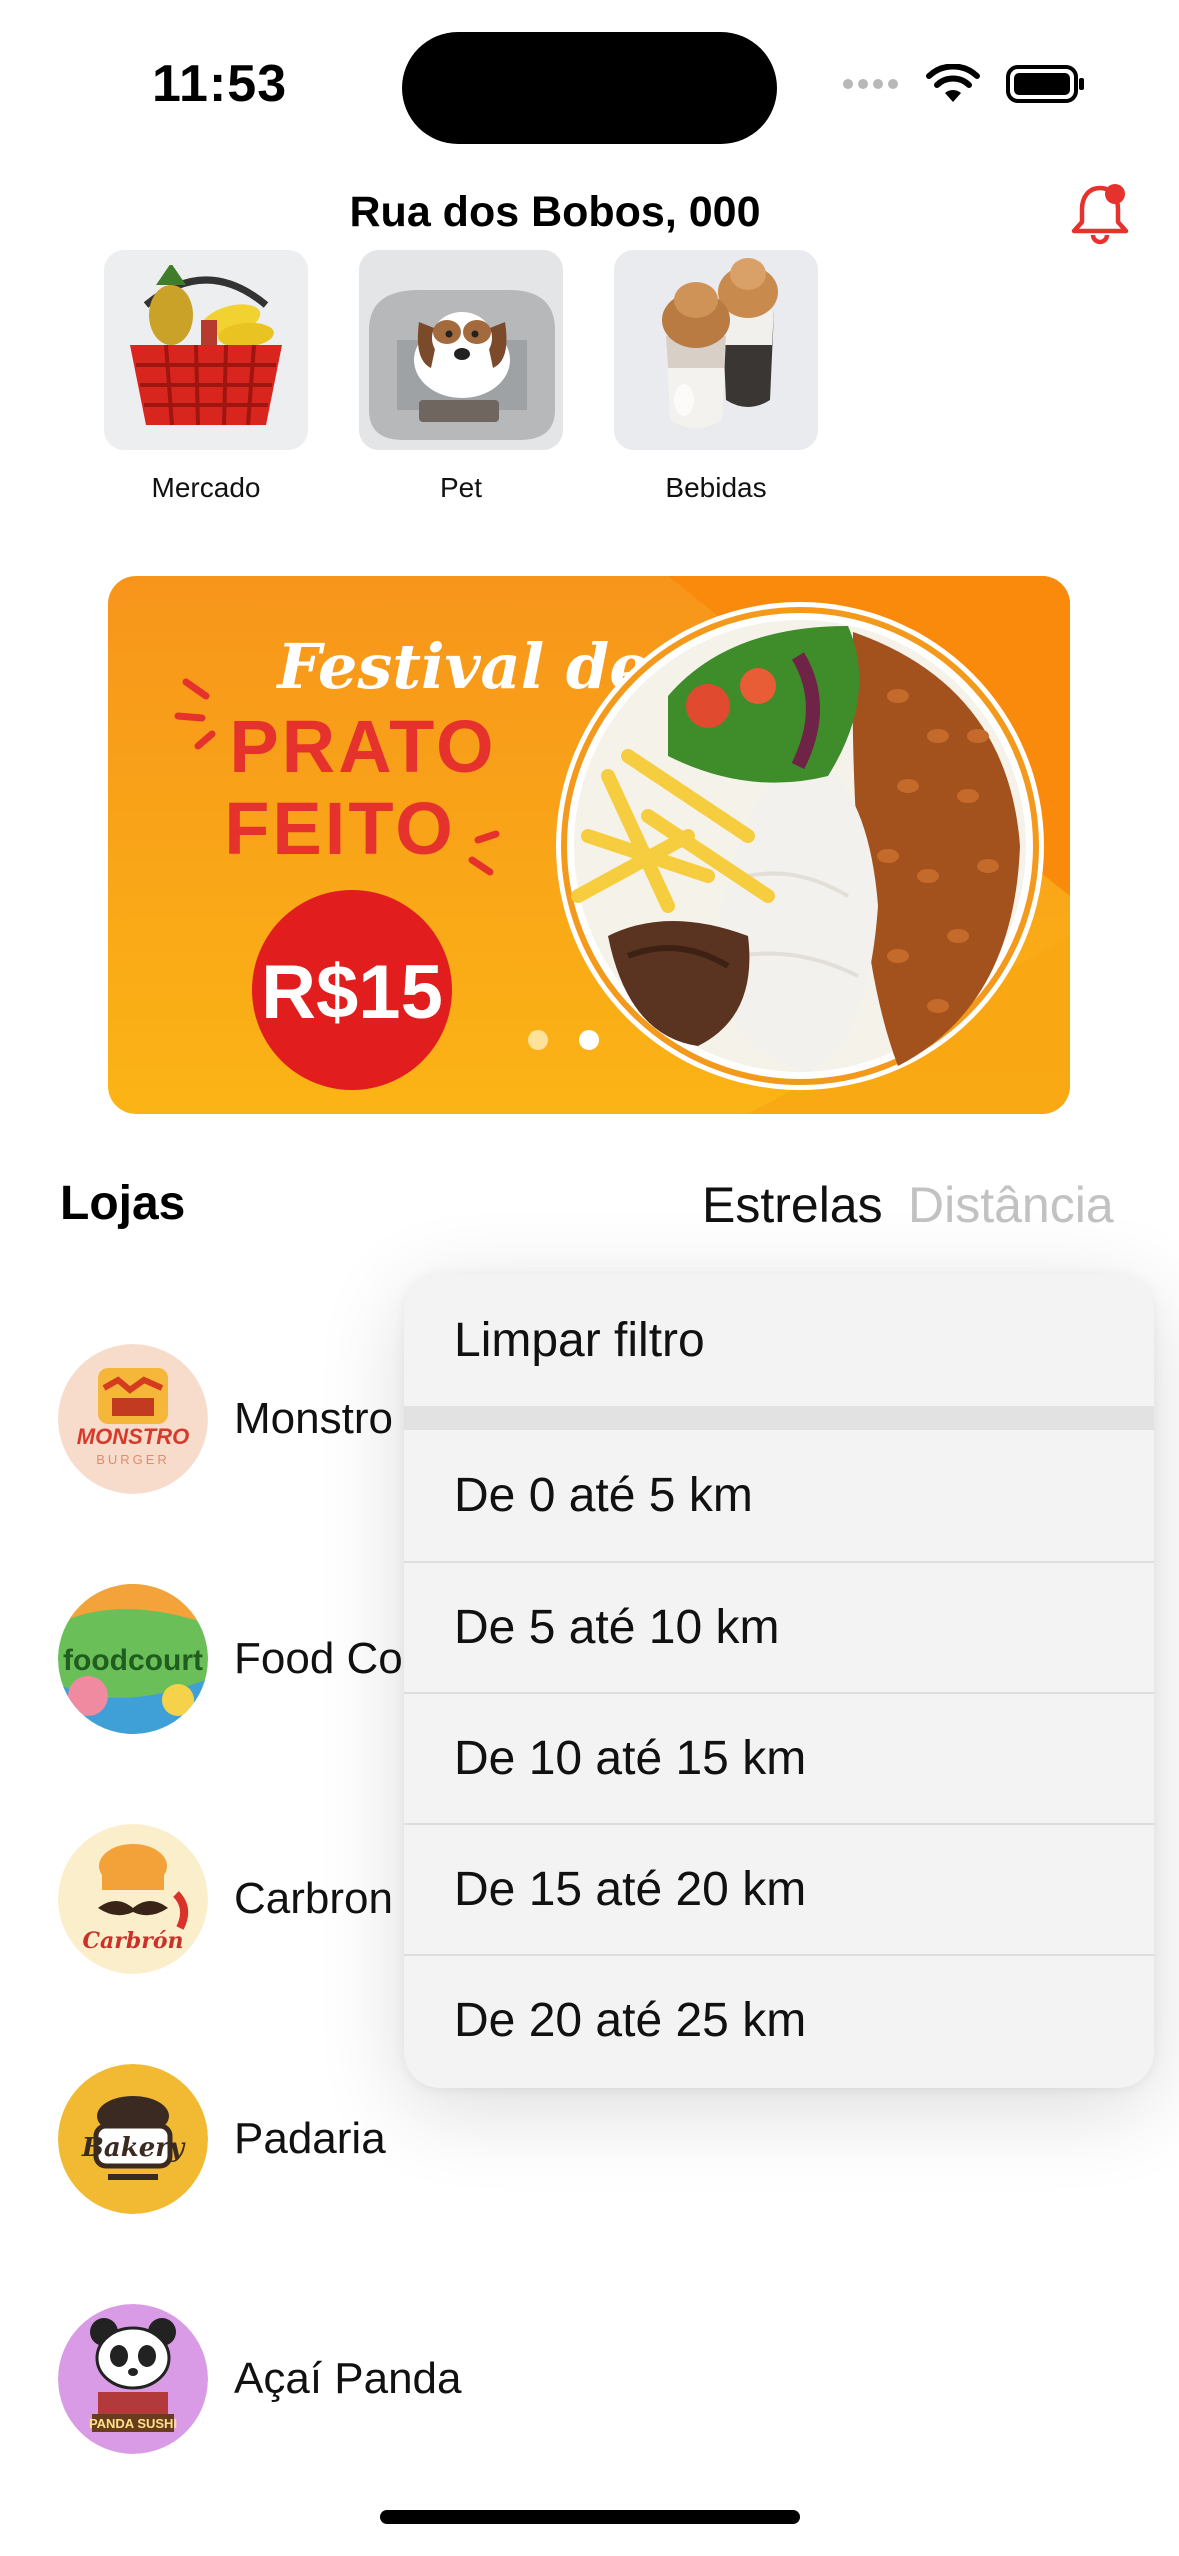 Image resolution: width=1179 pixels, height=2556 pixels. I want to click on logo-text: foodcourt, so click(133, 1660).